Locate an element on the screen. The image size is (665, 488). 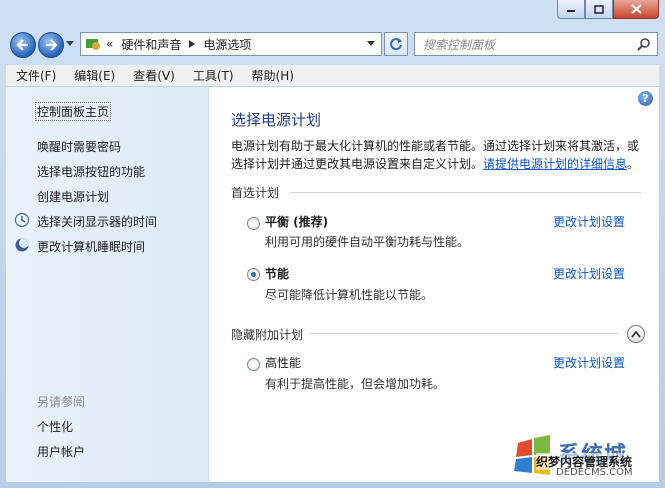
maximize-button is located at coordinates (599, 9).